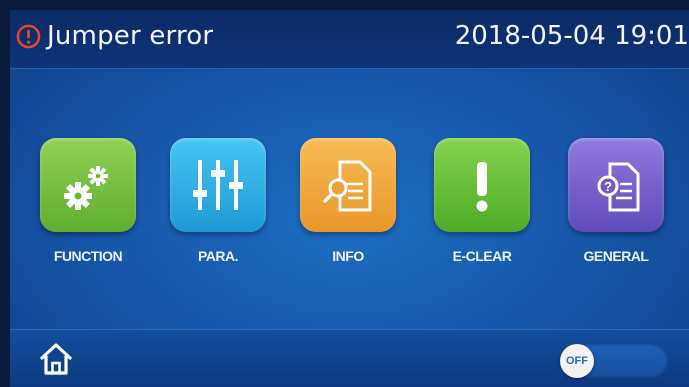 The height and width of the screenshot is (387, 689). I want to click on para-label: PARA., so click(218, 256).